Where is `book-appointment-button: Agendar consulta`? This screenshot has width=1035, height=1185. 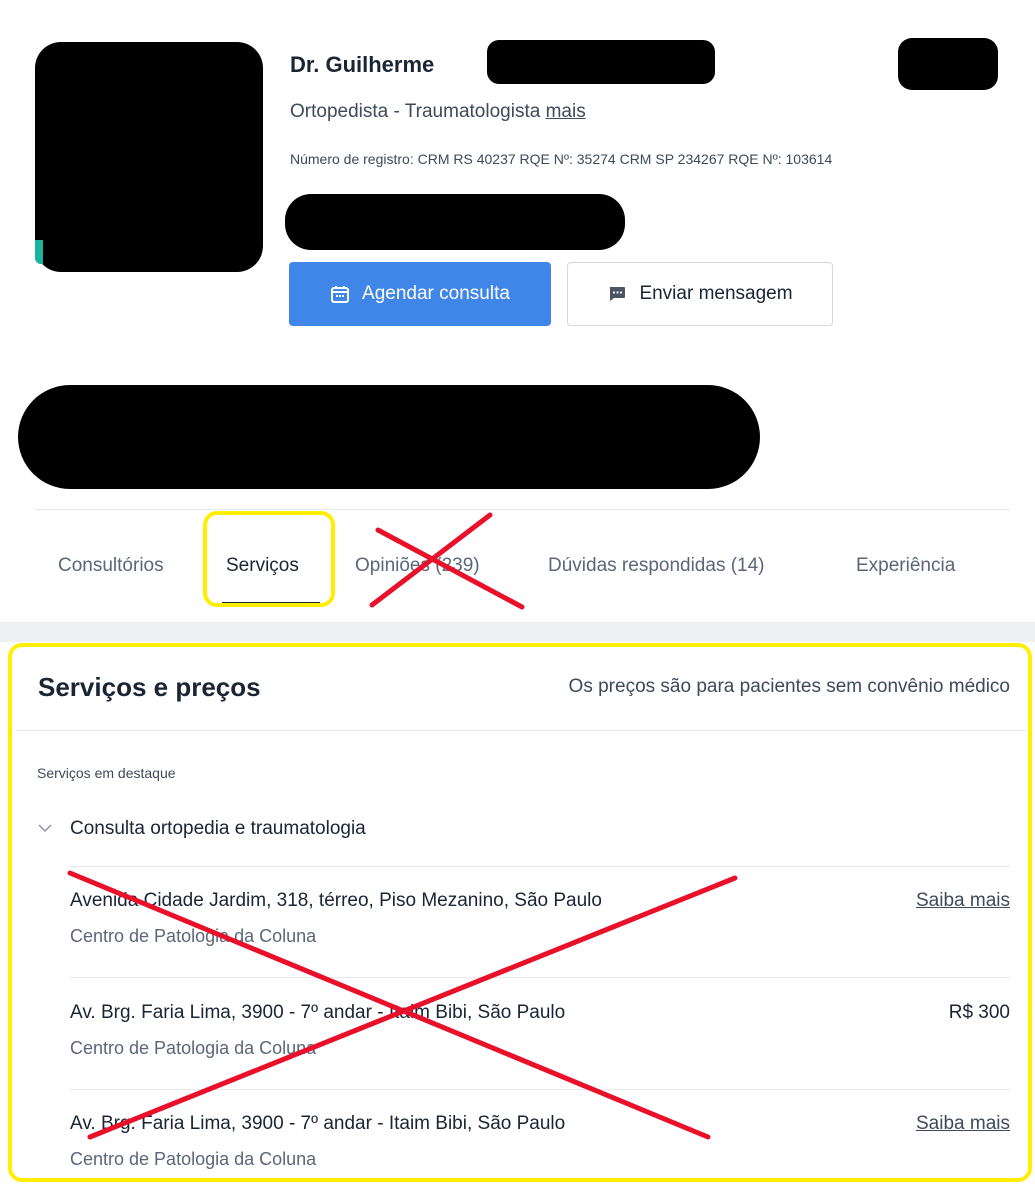
book-appointment-button: Agendar consulta is located at coordinates (420, 294).